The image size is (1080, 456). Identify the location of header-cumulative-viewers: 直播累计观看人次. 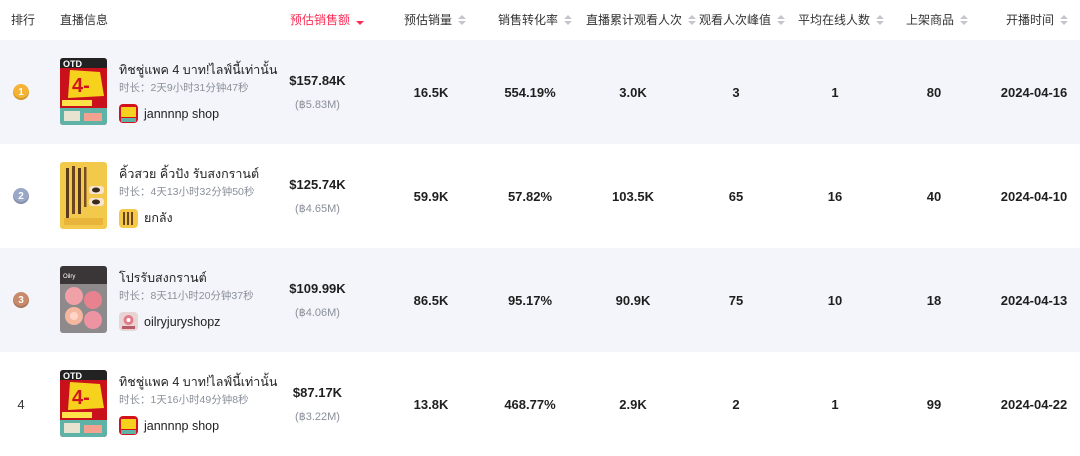
(641, 20).